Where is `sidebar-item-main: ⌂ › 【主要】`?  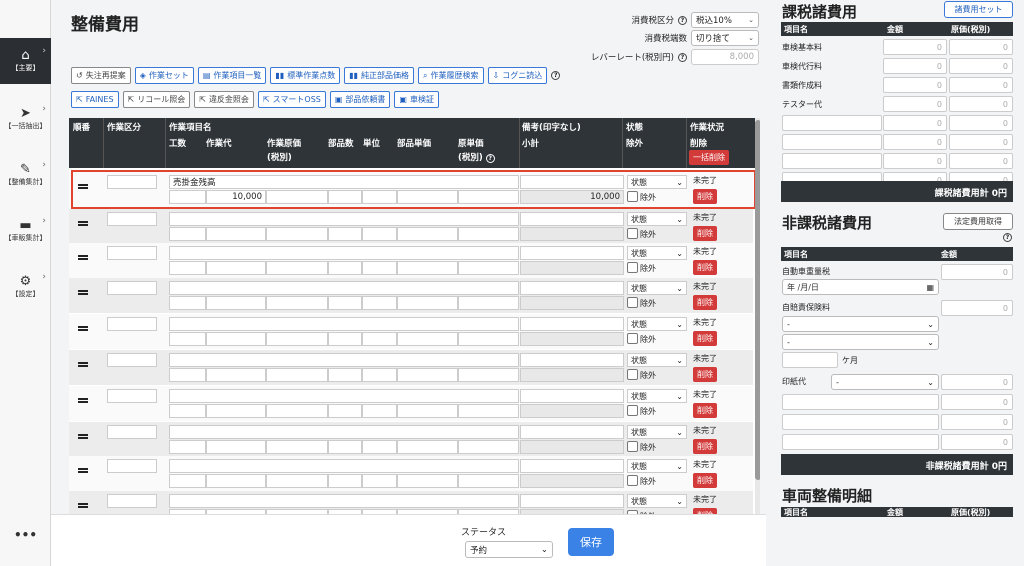 sidebar-item-main: ⌂ › 【主要】 is located at coordinates (25, 61).